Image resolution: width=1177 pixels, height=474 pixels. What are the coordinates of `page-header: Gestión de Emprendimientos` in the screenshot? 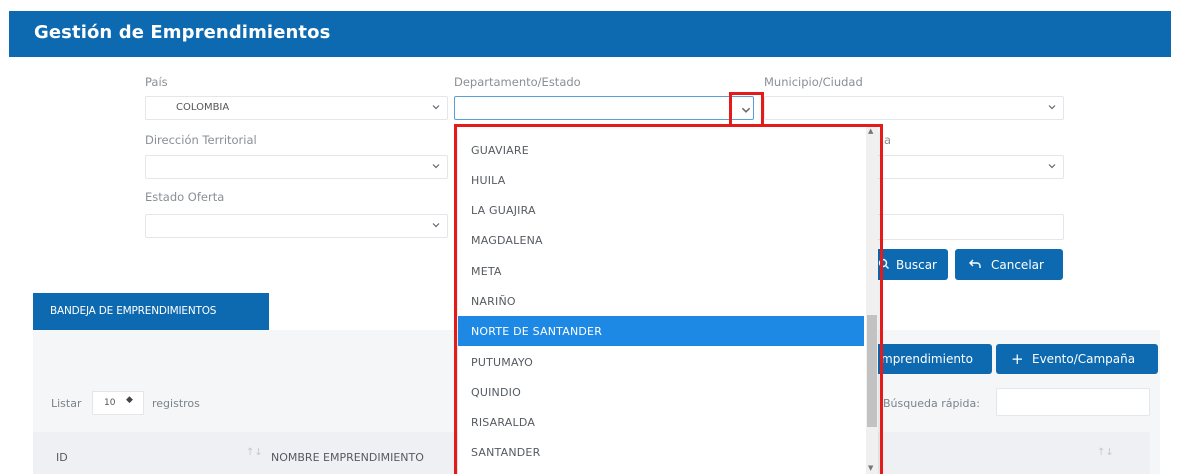 It's located at (590, 34).